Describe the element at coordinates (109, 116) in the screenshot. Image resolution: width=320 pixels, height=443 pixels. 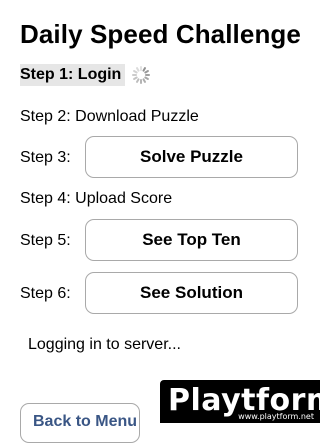
I see `step-2-label: Step 2: Download Puzzle` at that location.